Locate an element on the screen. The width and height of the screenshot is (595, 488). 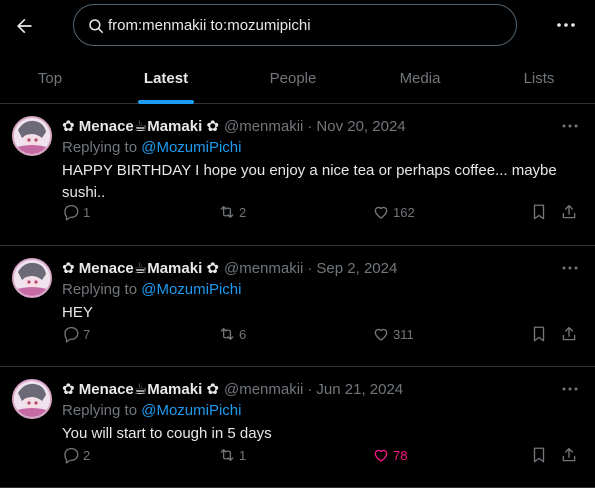
tab-people: People is located at coordinates (293, 78).